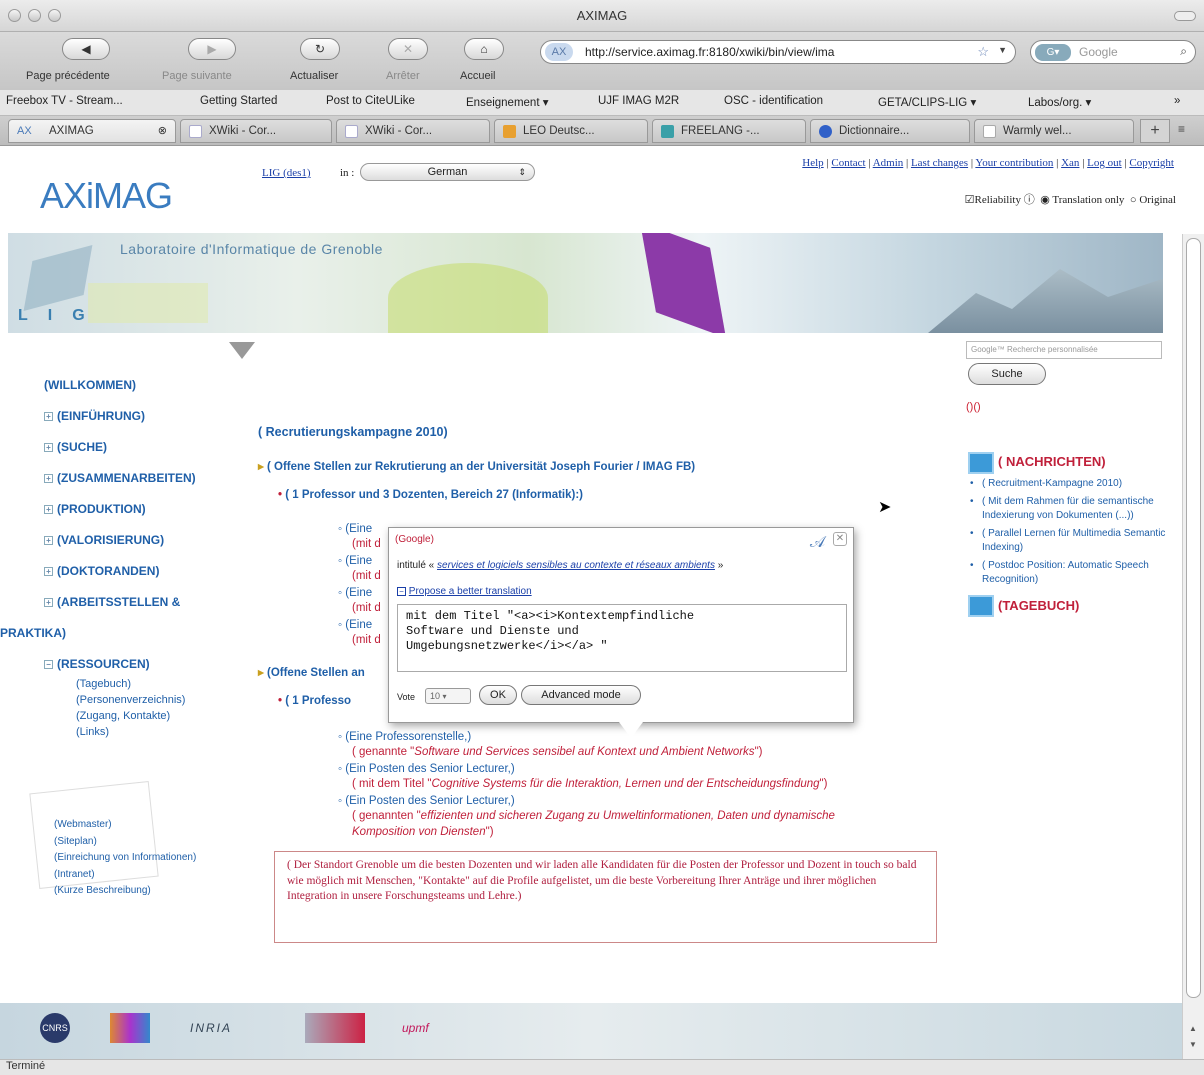 The height and width of the screenshot is (1075, 1204). I want to click on url-history-dropdown-icon: ▼, so click(1002, 50).